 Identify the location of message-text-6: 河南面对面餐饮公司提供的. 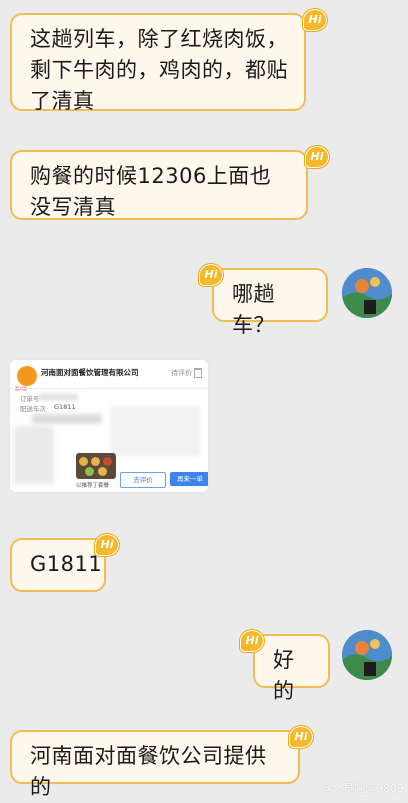
(148, 771).